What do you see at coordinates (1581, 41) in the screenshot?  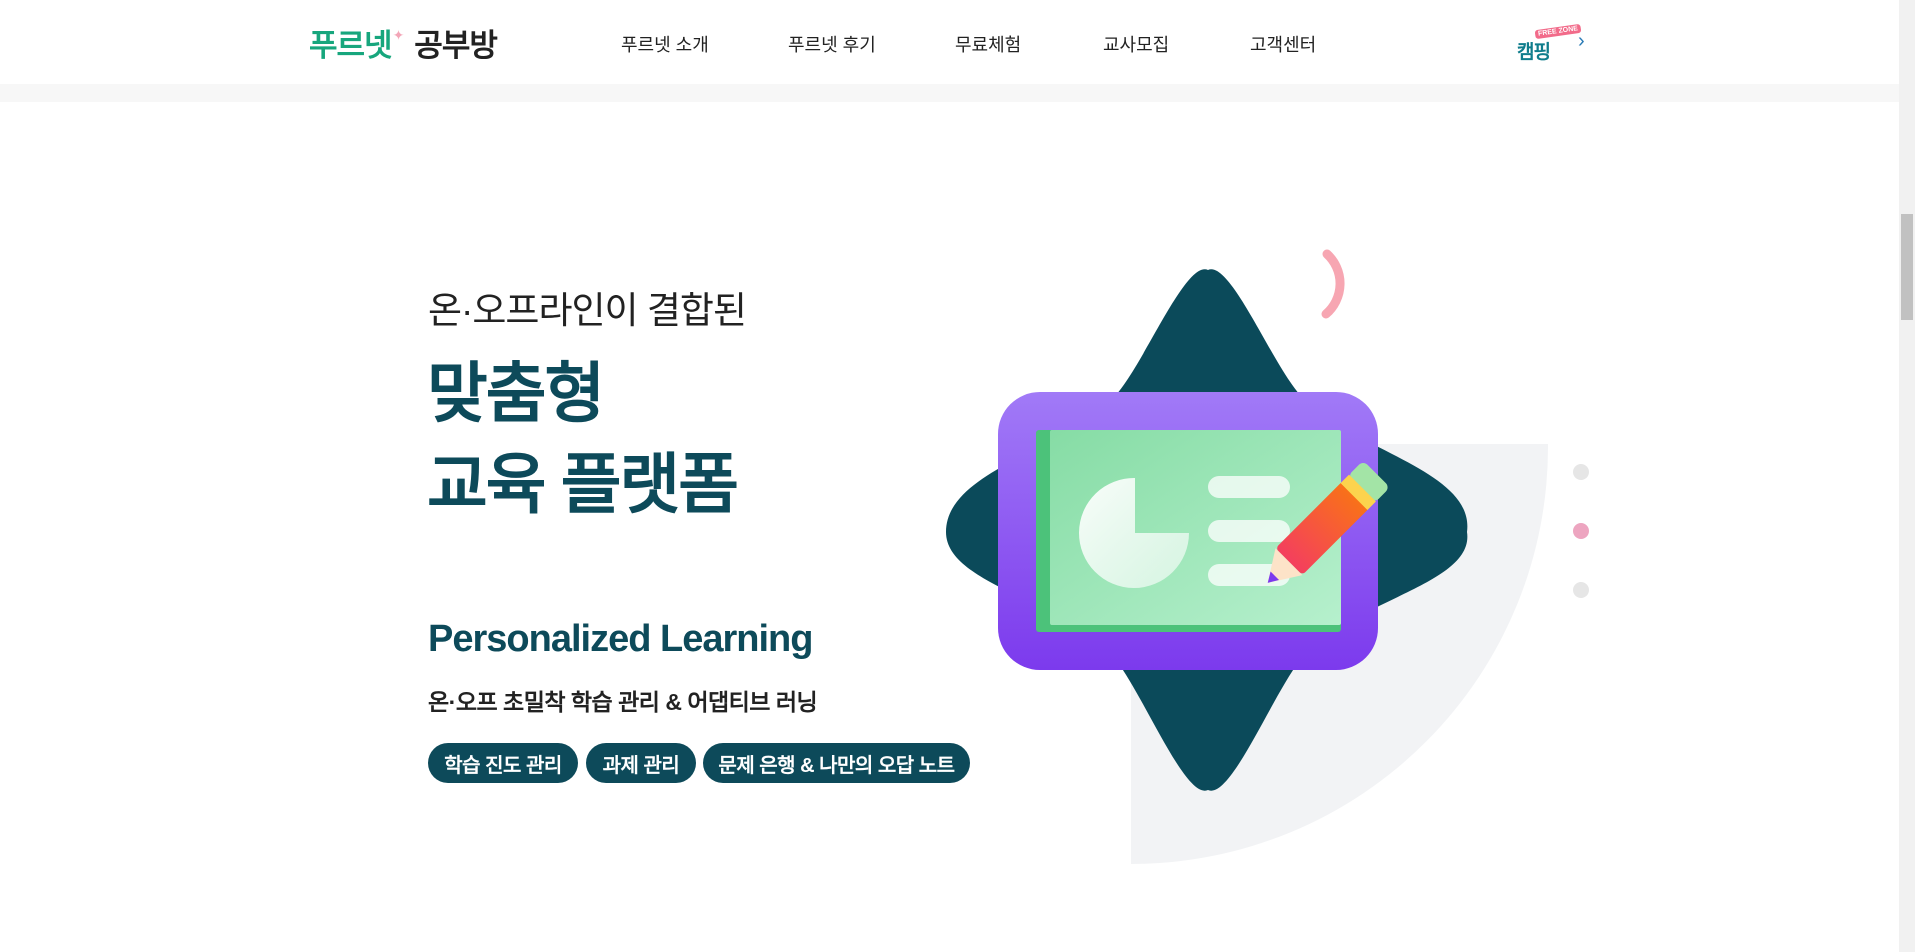 I see `chevron-right-icon: ›` at bounding box center [1581, 41].